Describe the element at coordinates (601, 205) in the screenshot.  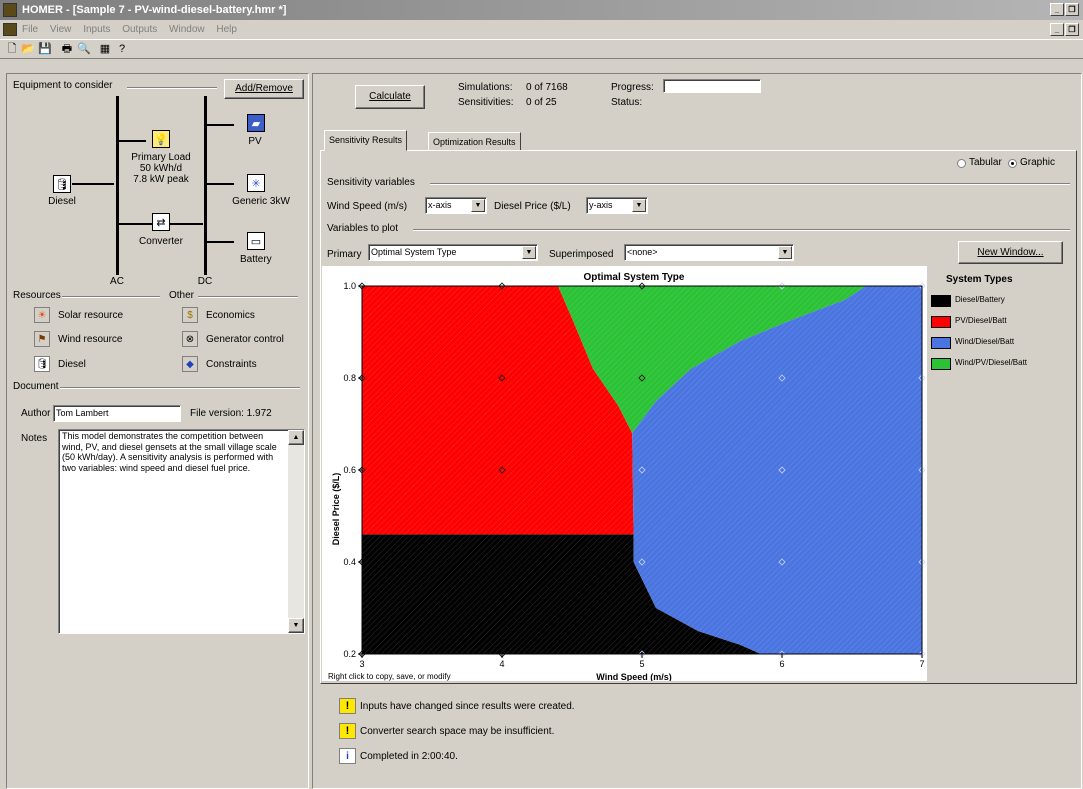
I see `diesel-price-select-value: y-axis` at that location.